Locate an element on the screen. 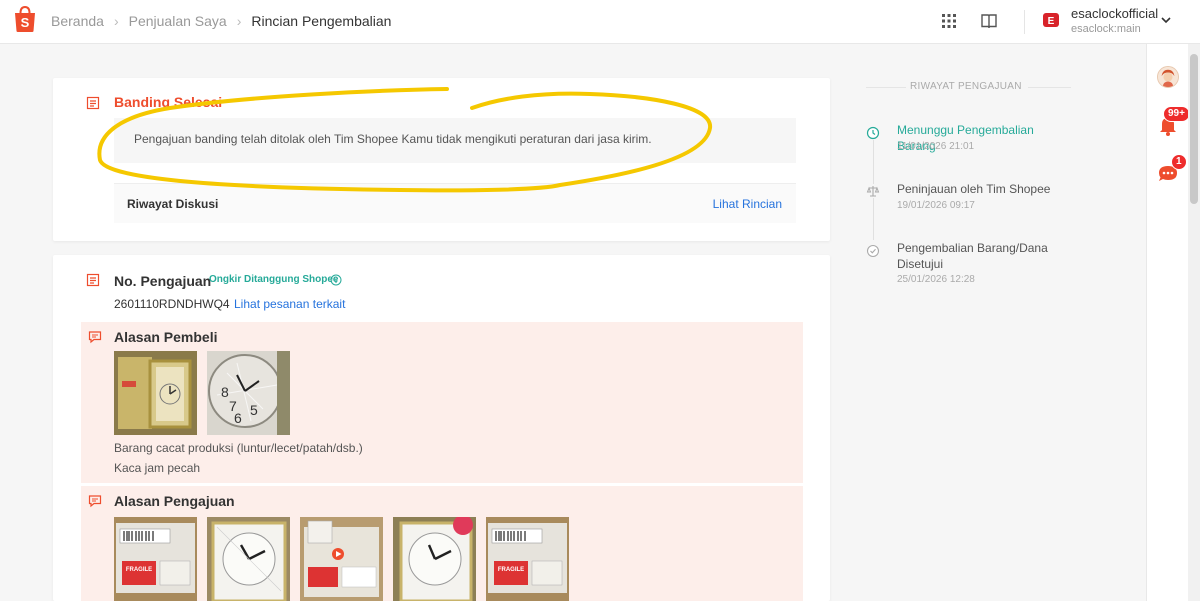 The width and height of the screenshot is (1200, 601). riwayat-diskusi-label: Riwayat Diskusi is located at coordinates (173, 204).